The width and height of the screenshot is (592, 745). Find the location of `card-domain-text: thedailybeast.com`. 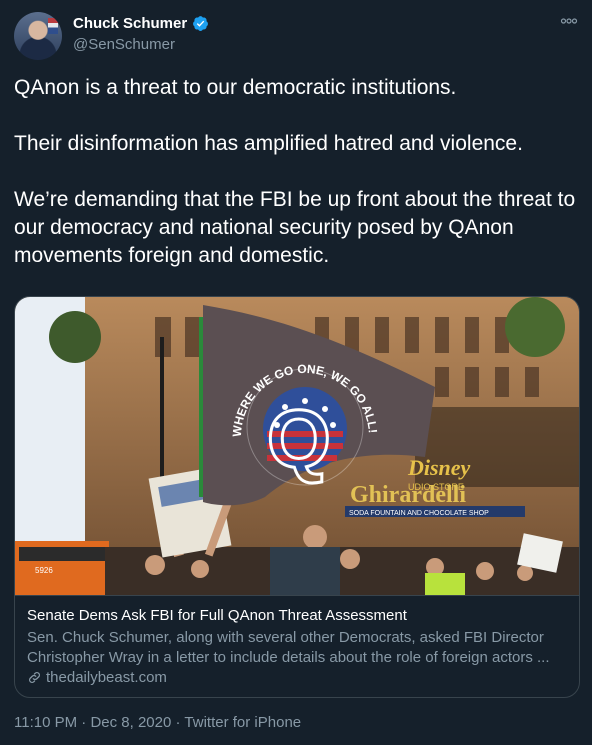

card-domain-text: thedailybeast.com is located at coordinates (106, 677).